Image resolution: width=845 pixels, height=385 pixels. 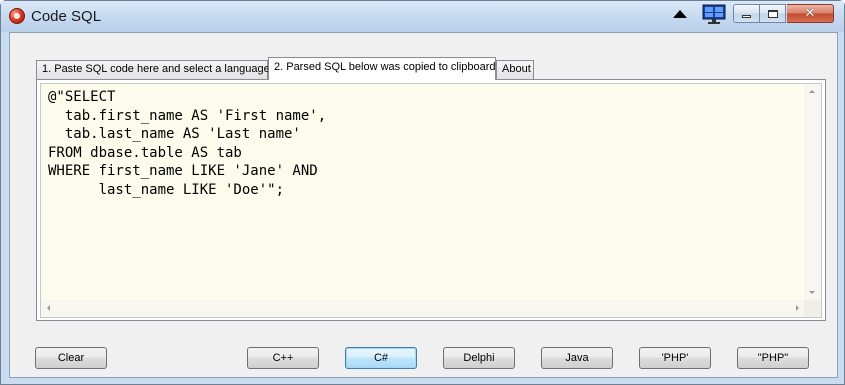 I want to click on minimize-icon, so click(x=746, y=16).